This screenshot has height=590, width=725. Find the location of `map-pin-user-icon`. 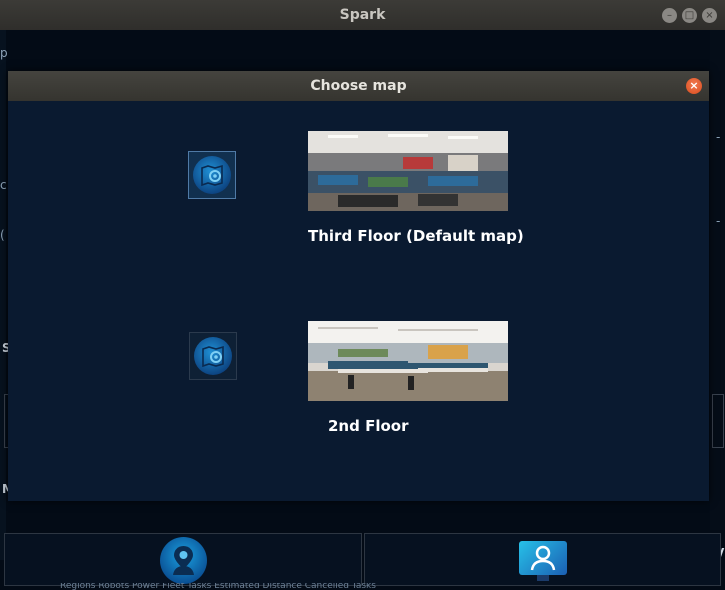

map-pin-user-icon is located at coordinates (183, 560).